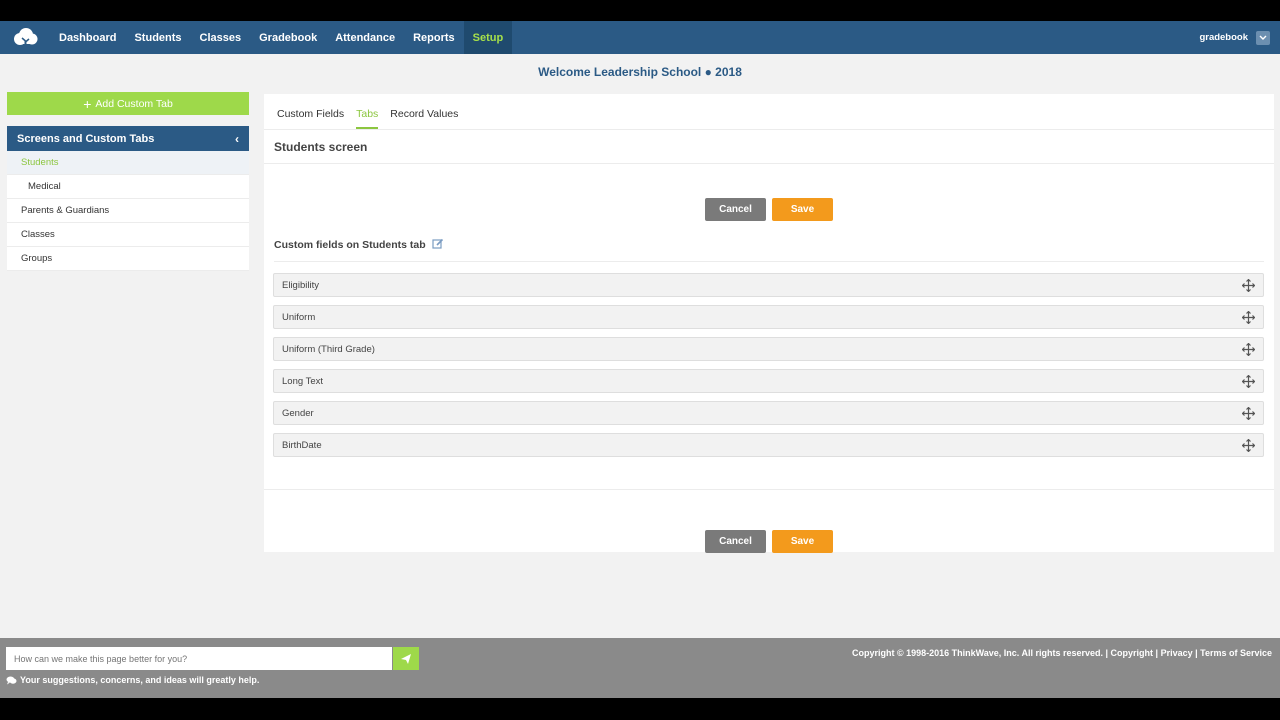  I want to click on sidebar-item-classes: Classes, so click(128, 235).